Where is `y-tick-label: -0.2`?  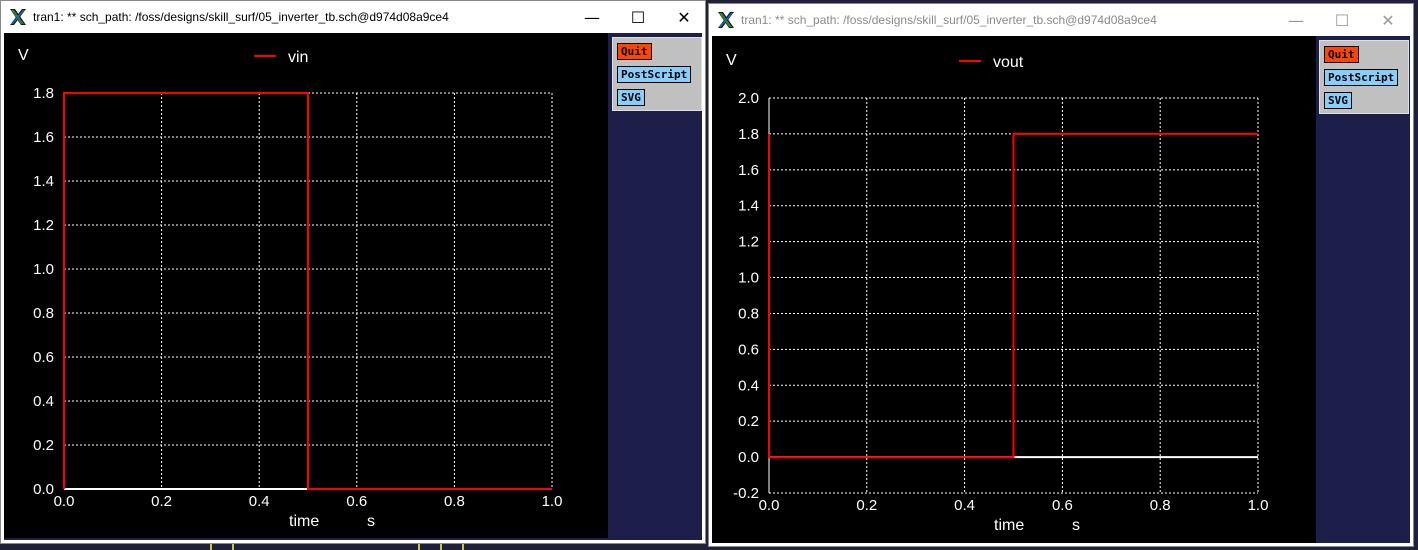
y-tick-label: -0.2 is located at coordinates (746, 493).